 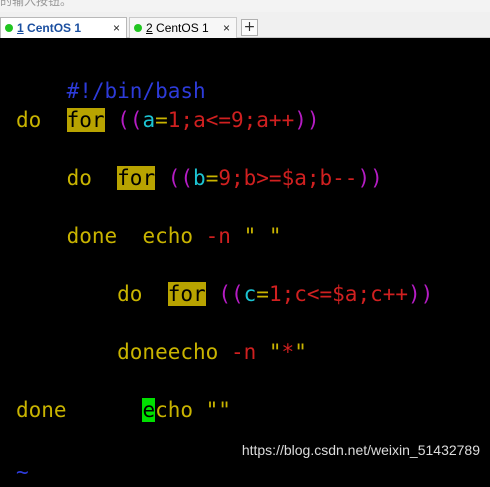 I want to click on empty-line-tilde: ~, so click(x=22, y=472).